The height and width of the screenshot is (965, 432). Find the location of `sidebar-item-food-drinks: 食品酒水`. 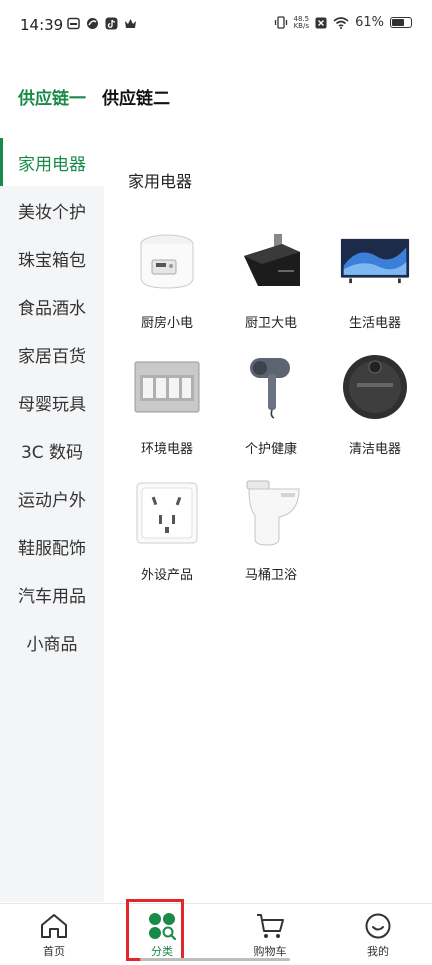

sidebar-item-food-drinks: 食品酒水 is located at coordinates (52, 306).